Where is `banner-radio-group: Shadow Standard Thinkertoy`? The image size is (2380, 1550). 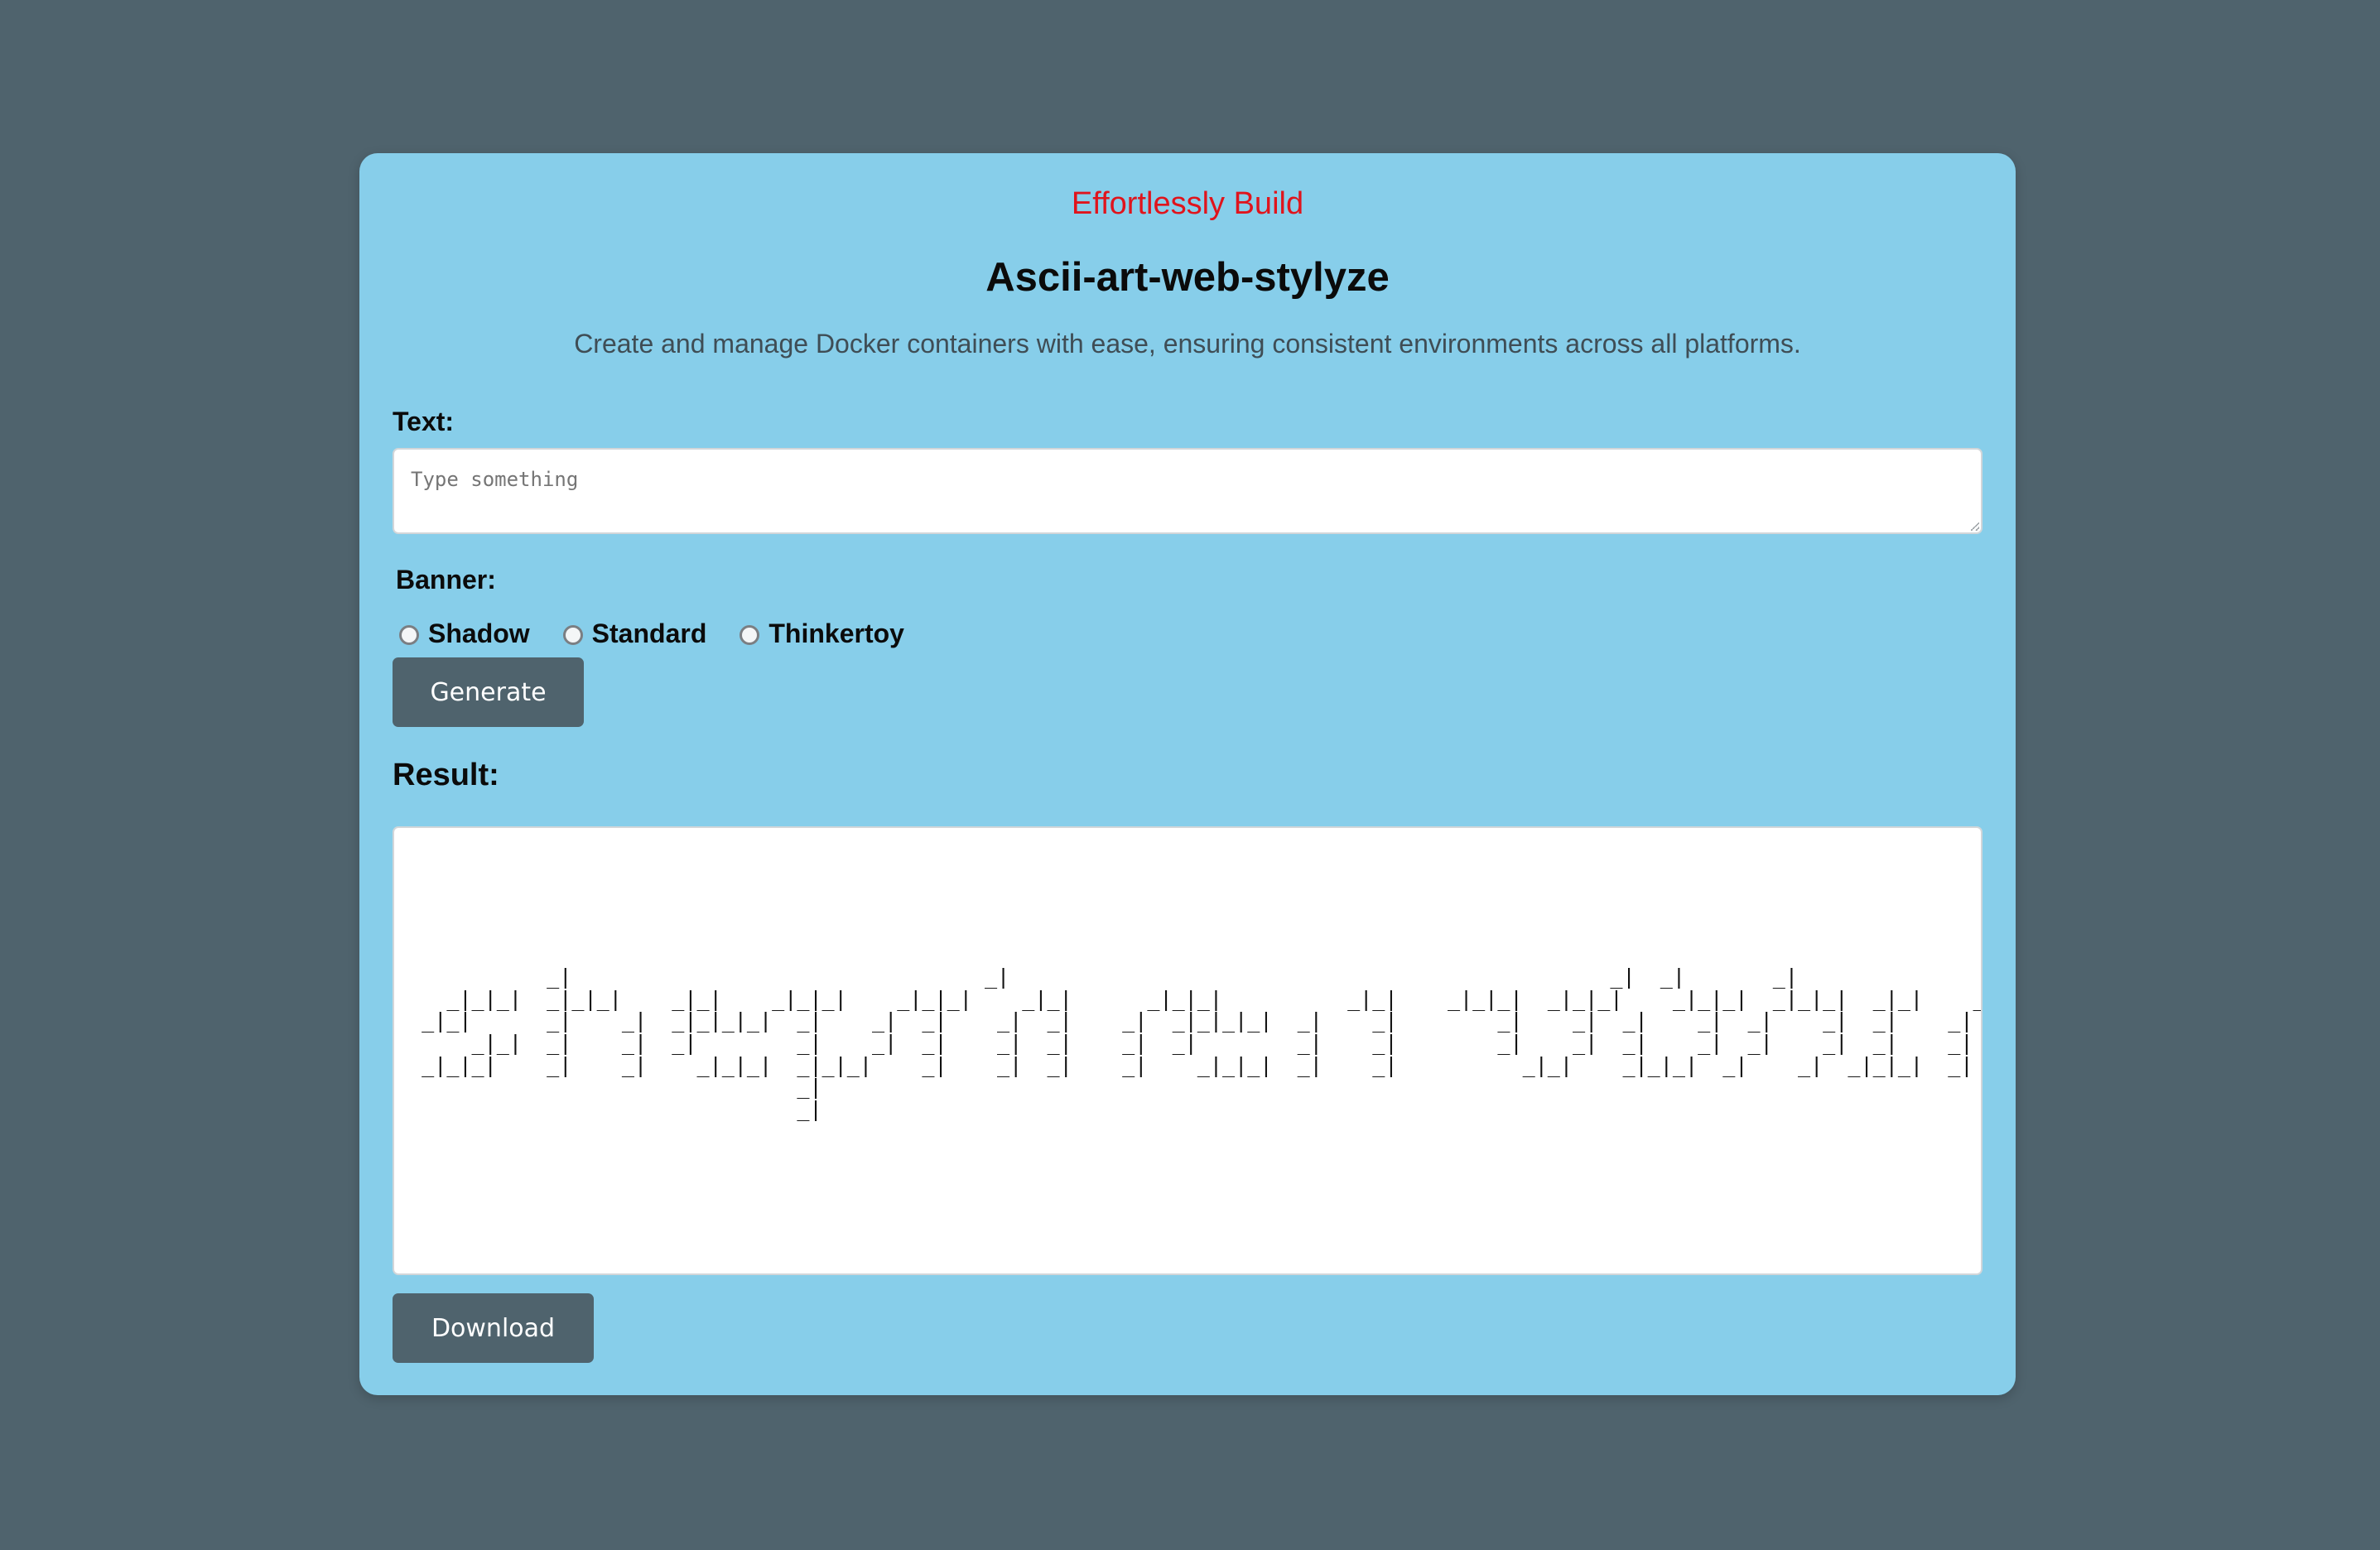 banner-radio-group: Shadow Standard Thinkertoy is located at coordinates (668, 633).